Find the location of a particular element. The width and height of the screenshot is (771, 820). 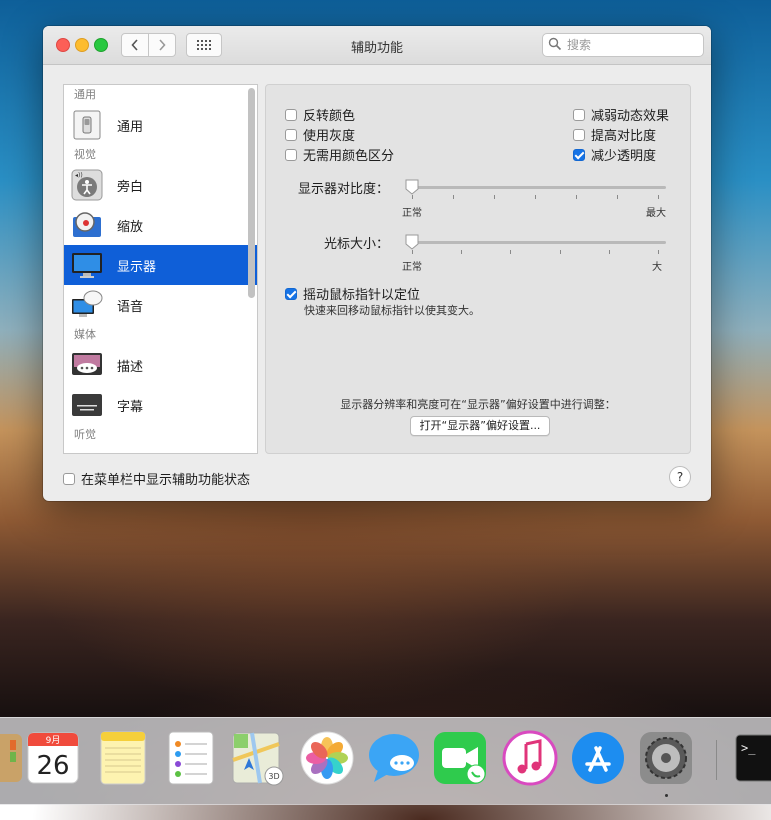

dock-separator is located at coordinates (716, 760).